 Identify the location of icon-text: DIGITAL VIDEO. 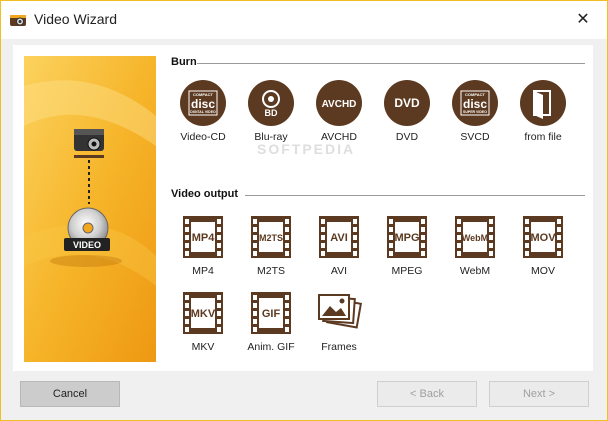
(203, 112).